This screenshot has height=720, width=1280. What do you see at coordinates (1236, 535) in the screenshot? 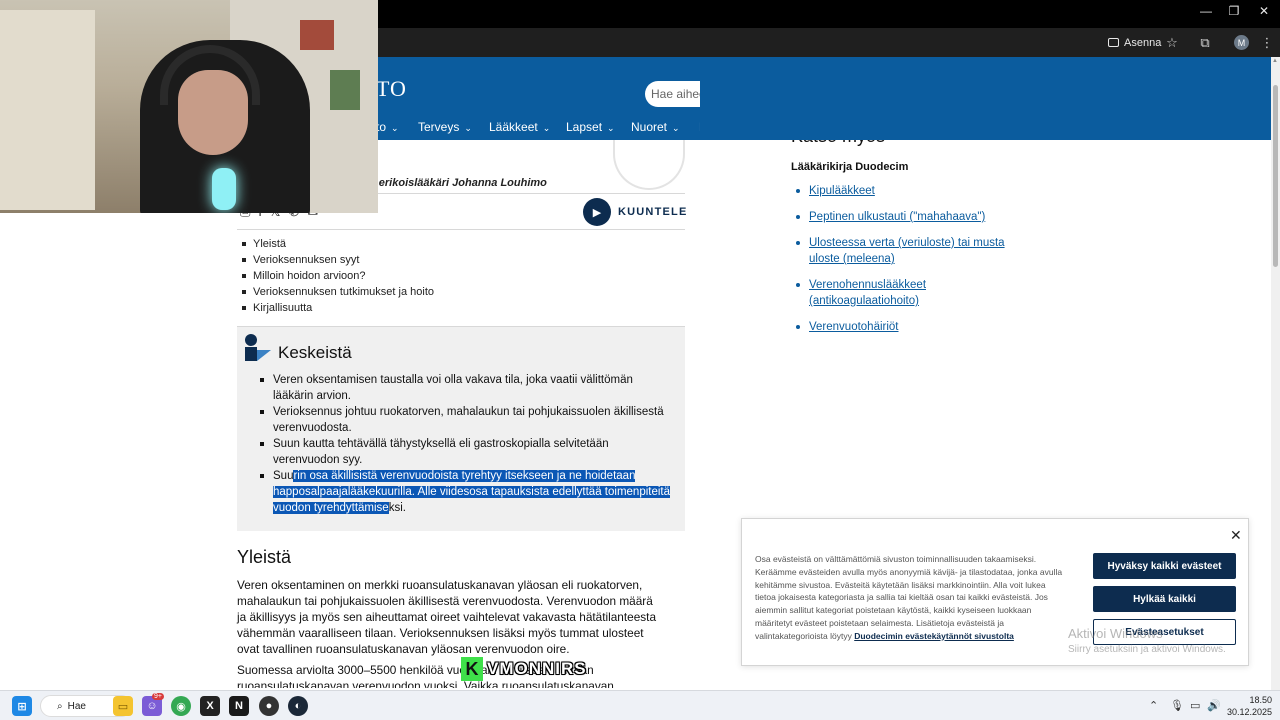
I see `close-icon: ✕` at bounding box center [1236, 535].